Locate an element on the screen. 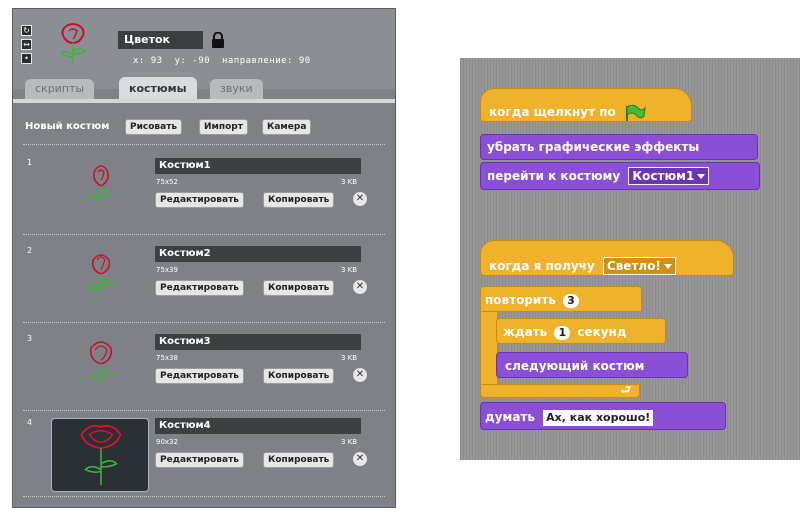  paint-button: Рисовать is located at coordinates (154, 127).